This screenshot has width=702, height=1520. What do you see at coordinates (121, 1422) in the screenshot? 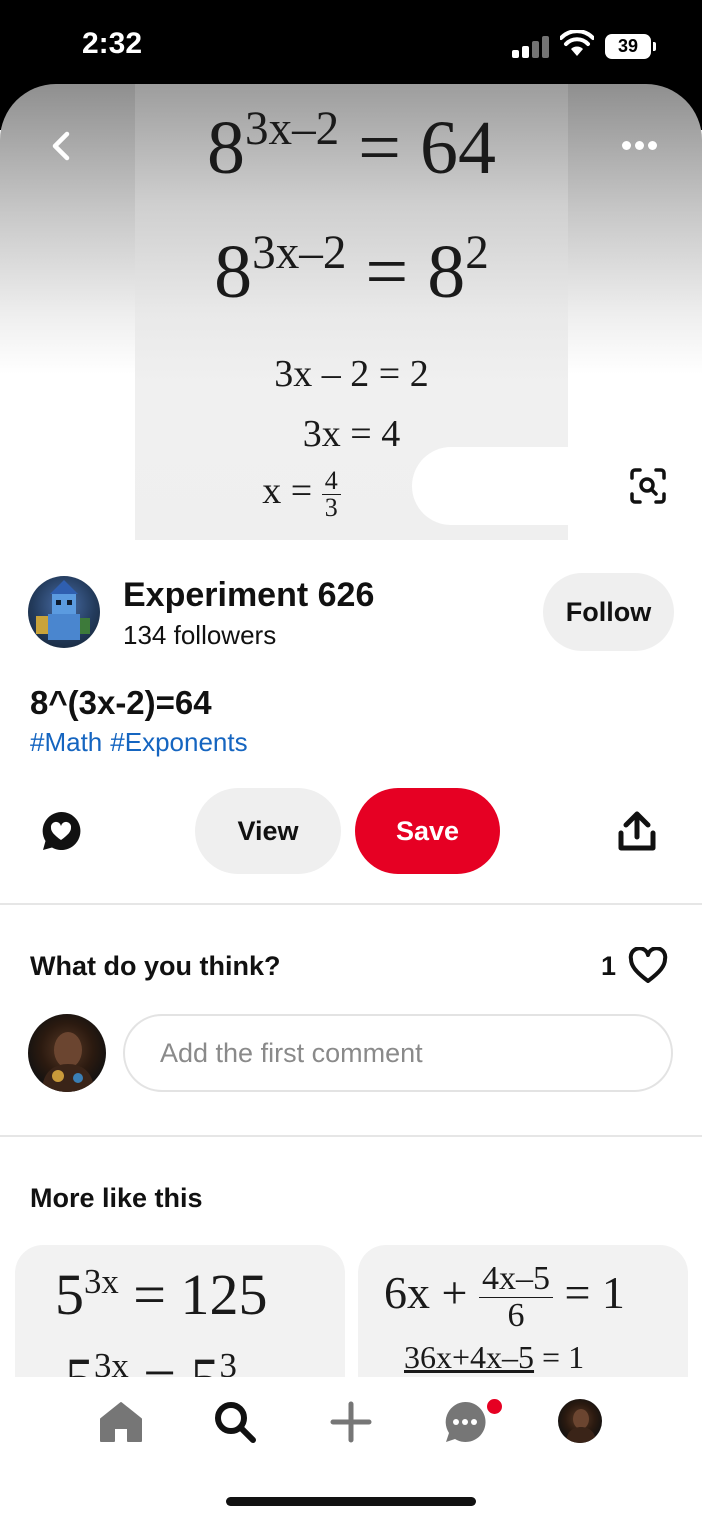
I see `home-icon` at bounding box center [121, 1422].